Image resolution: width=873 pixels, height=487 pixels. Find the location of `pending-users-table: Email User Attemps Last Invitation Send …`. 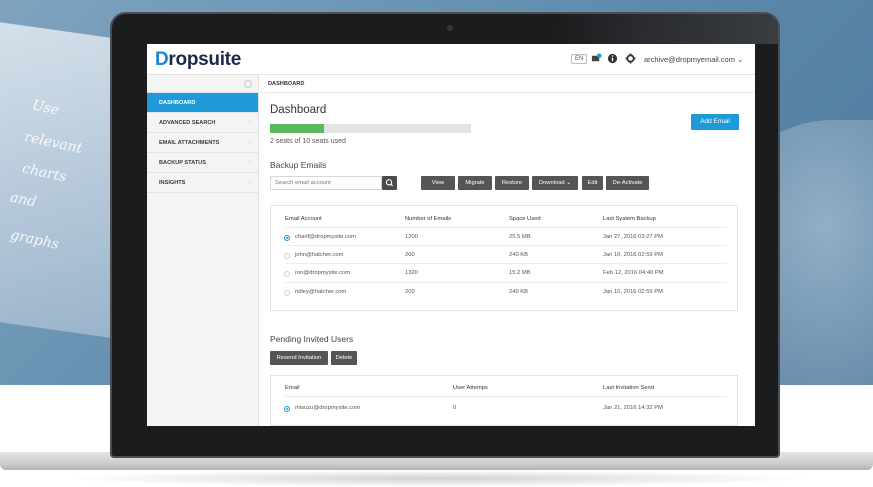

pending-users-table: Email User Attemps Last Invitation Send … is located at coordinates (504, 400).